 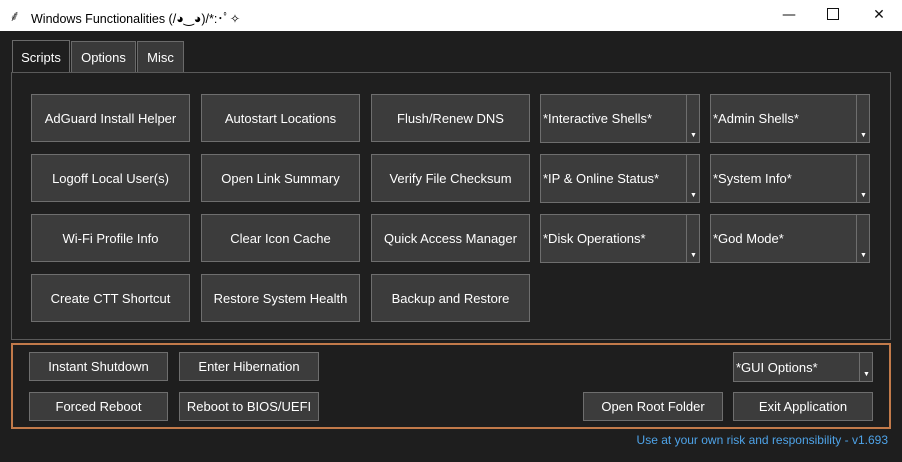 What do you see at coordinates (598, 118) in the screenshot?
I see `dropdown-value: *Interactive Shells*` at bounding box center [598, 118].